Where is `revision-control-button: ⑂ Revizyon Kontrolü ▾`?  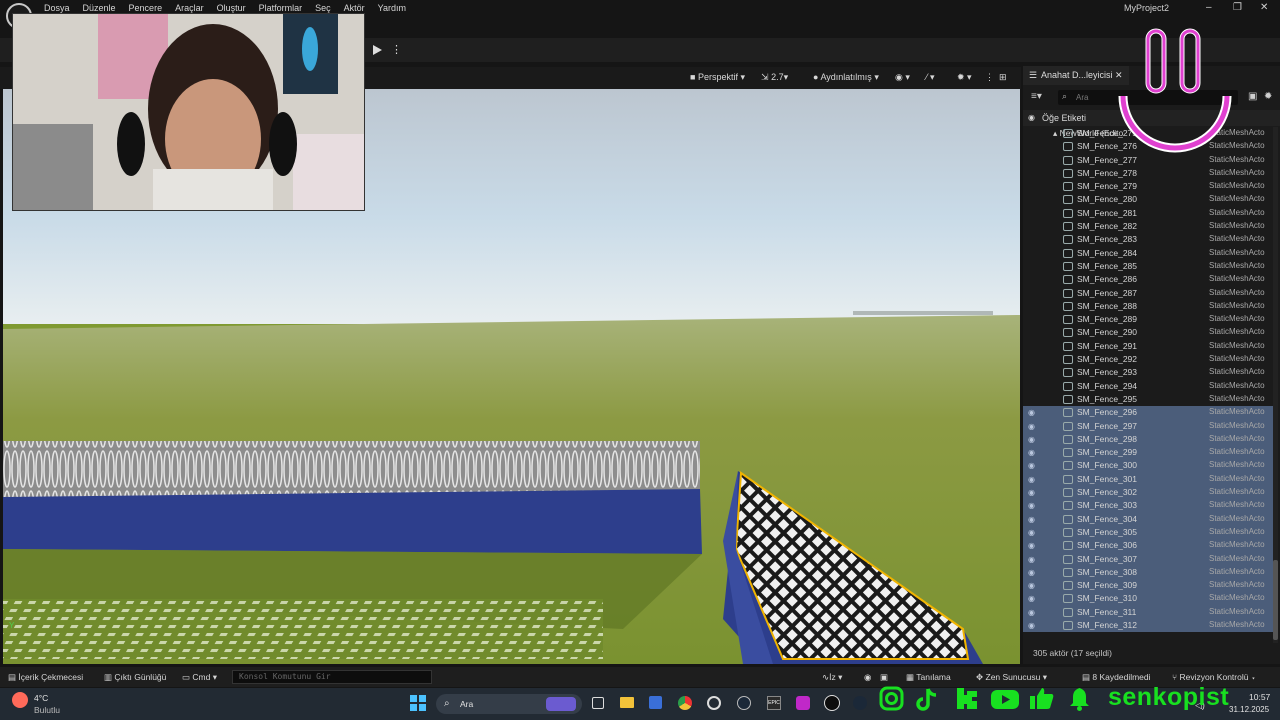 revision-control-button: ⑂ Revizyon Kontrolü ▾ is located at coordinates (1214, 677).